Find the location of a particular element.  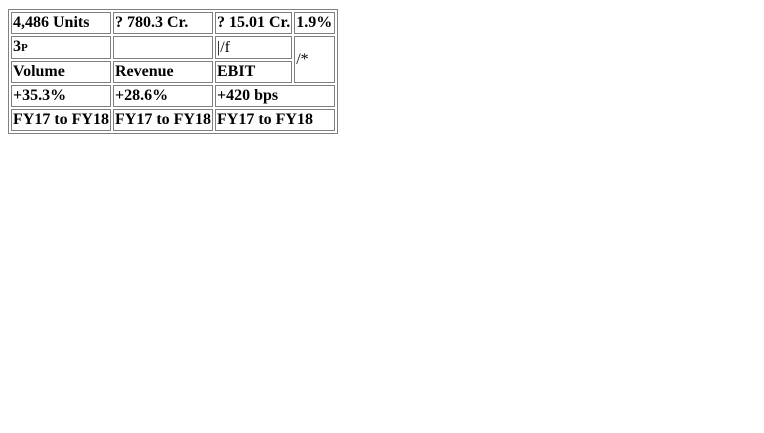

table-row: FY17 to FY18 FY17 to FY18 FY17 to FY18 is located at coordinates (173, 120).